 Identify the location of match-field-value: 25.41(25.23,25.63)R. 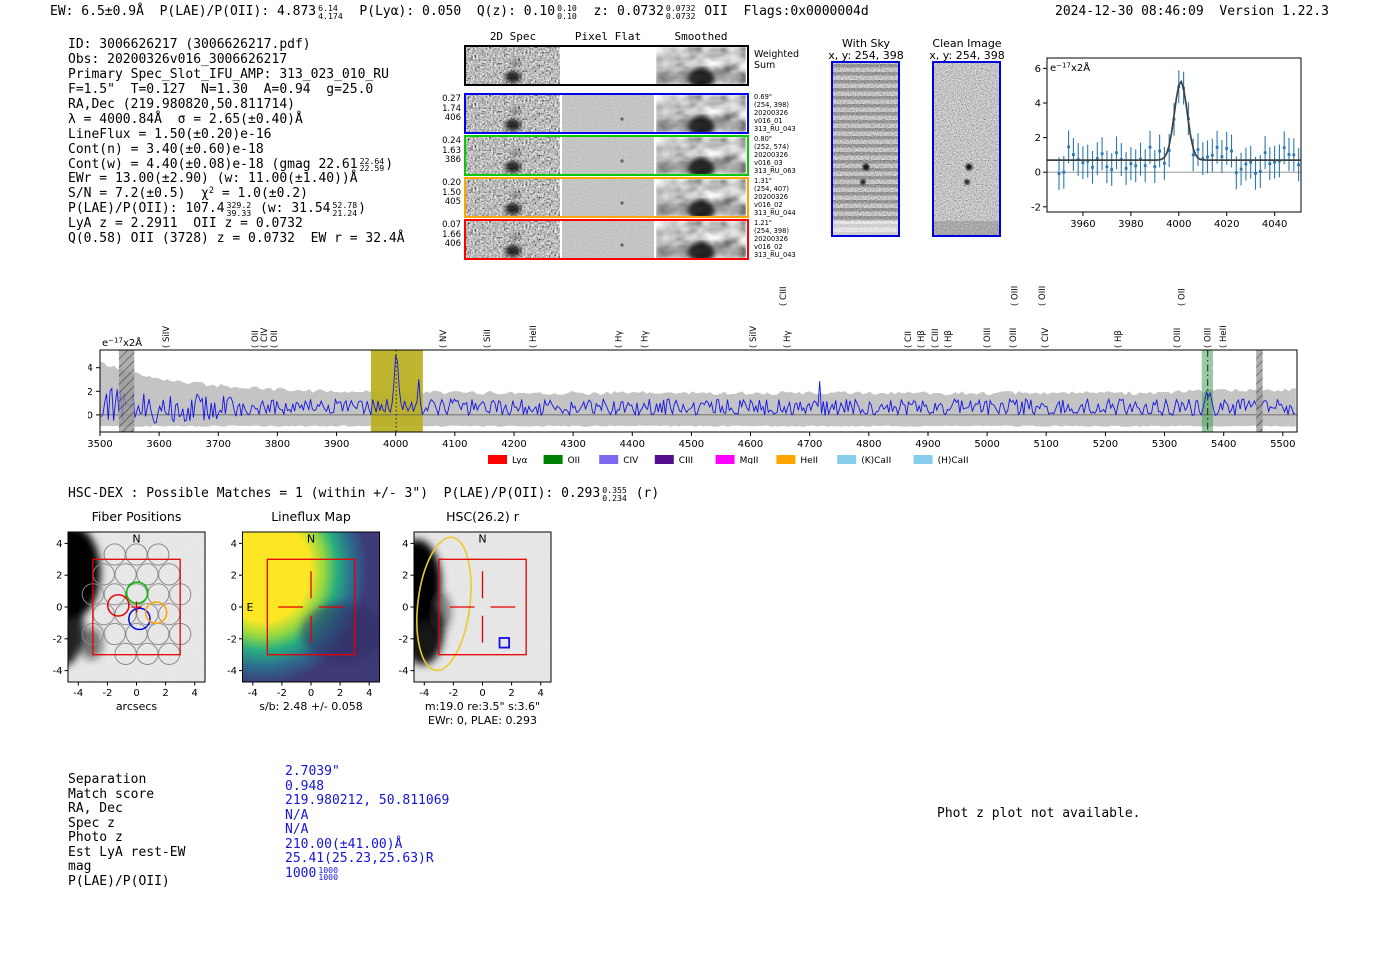
(359, 859).